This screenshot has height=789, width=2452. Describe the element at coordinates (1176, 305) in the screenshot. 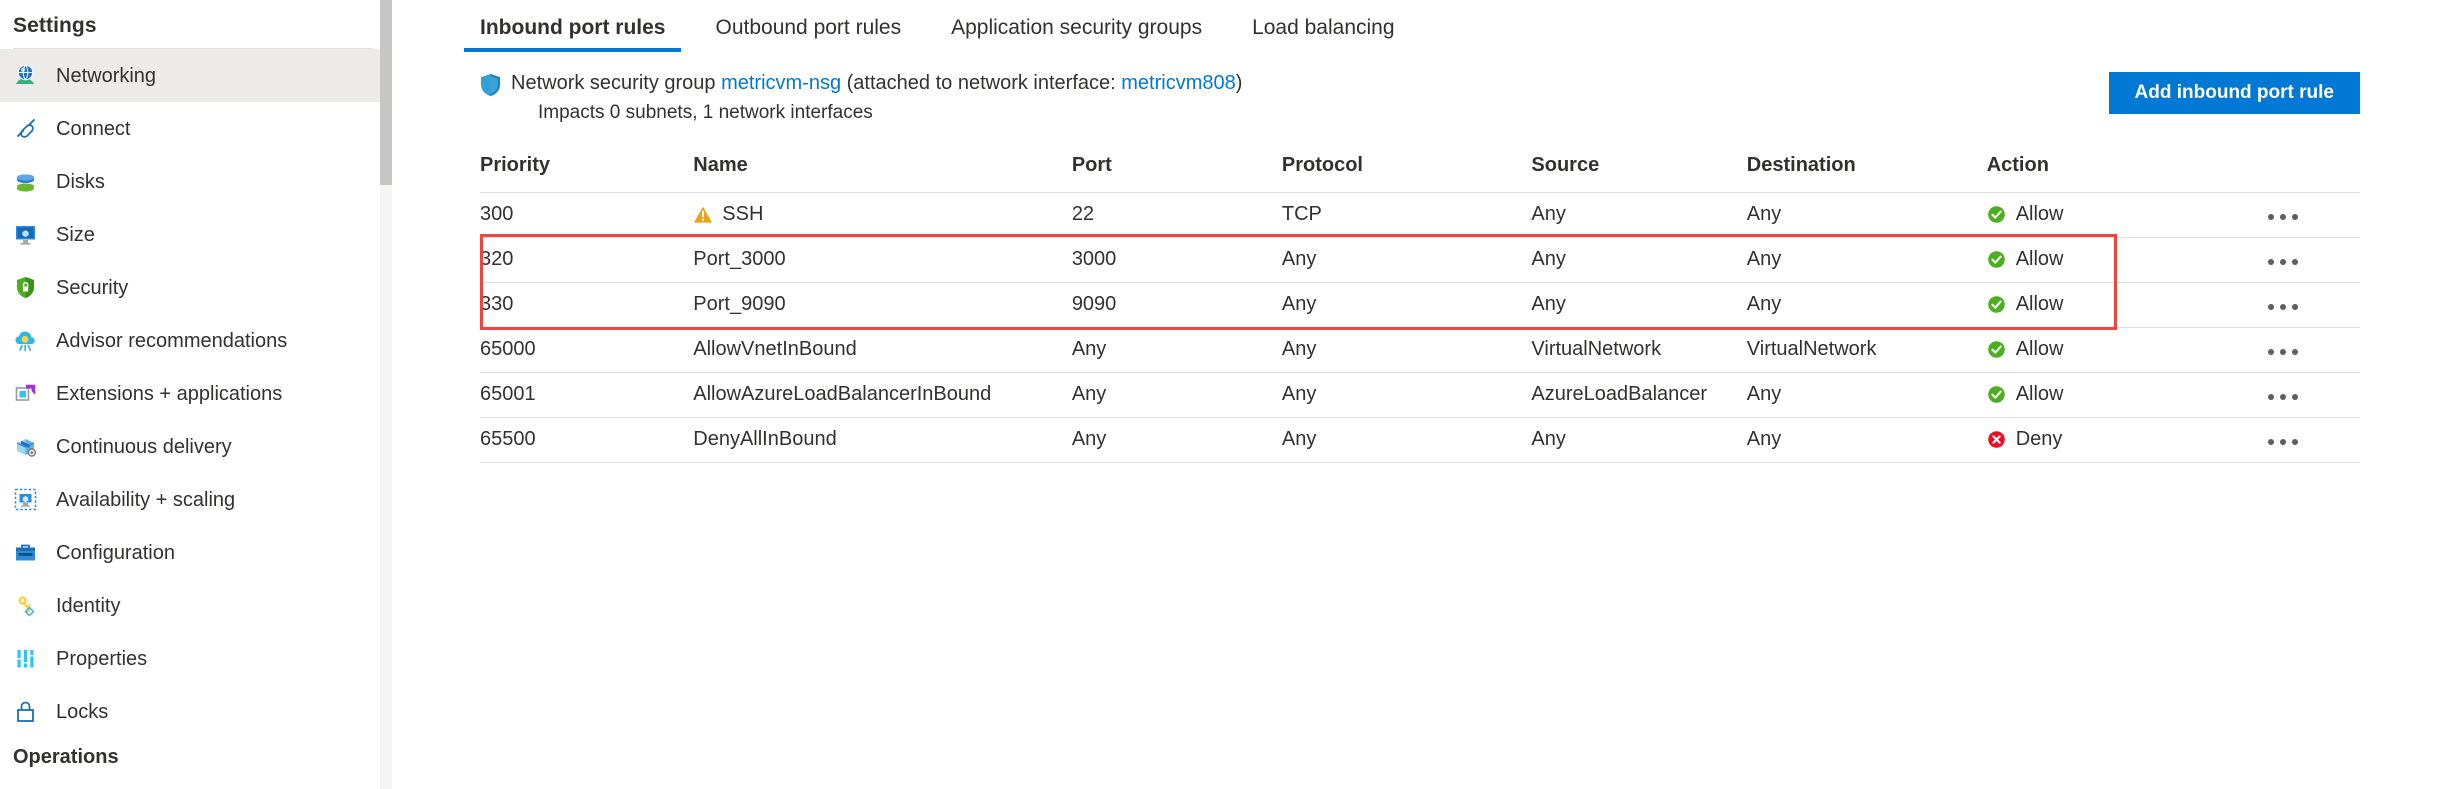

I see `cell-port: 9090` at that location.